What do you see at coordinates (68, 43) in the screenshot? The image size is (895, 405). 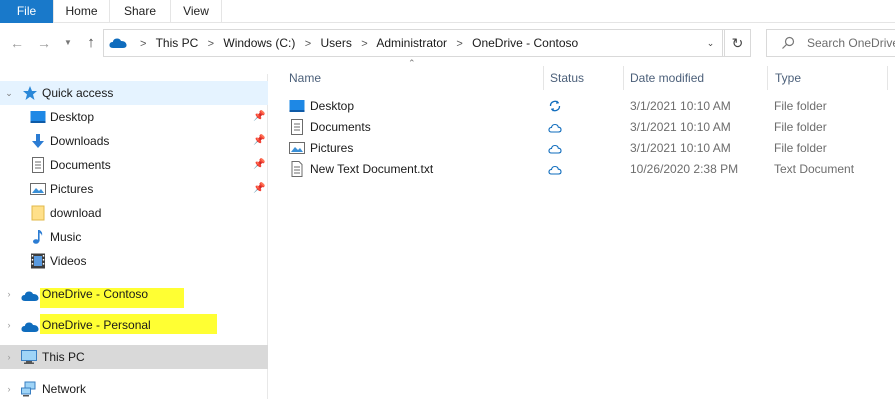 I see `recent-locations-chevron-icon: ▼` at bounding box center [68, 43].